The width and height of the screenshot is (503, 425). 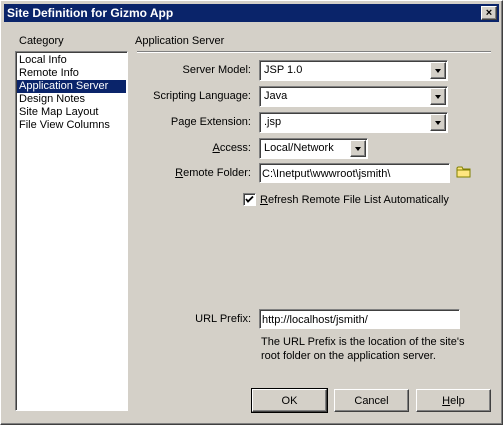 I want to click on access-value: Local/Network, so click(x=299, y=148).